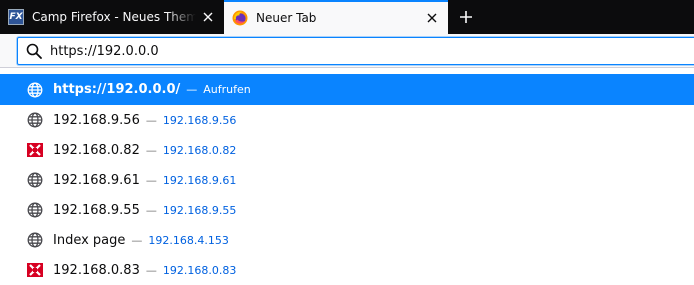  What do you see at coordinates (16, 17) in the screenshot?
I see `fx-logo-icon: FX` at bounding box center [16, 17].